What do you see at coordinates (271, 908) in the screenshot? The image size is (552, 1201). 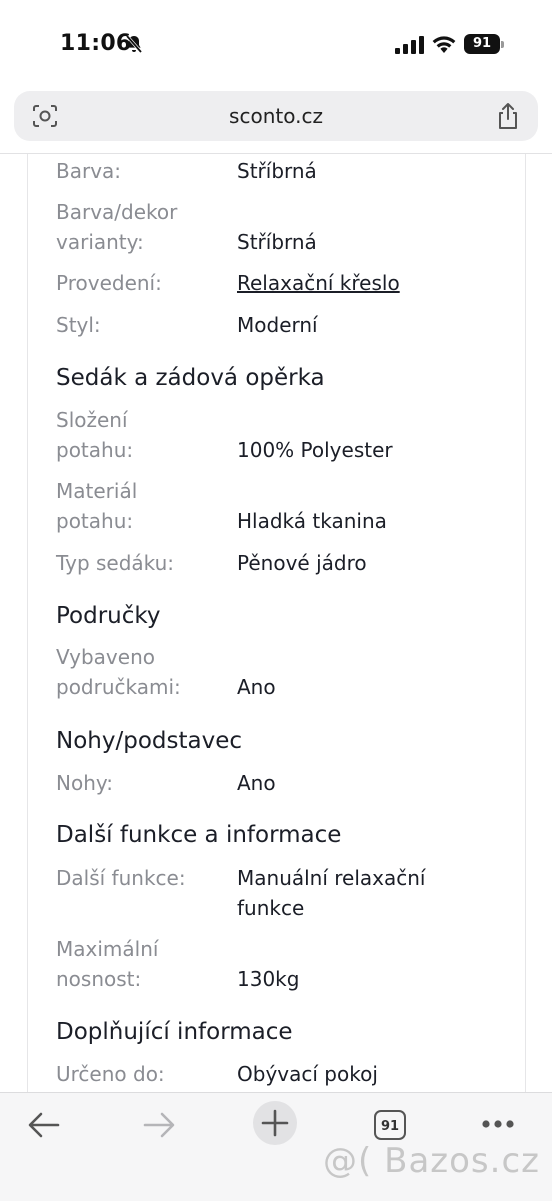 I see `spec-value: funkce` at bounding box center [271, 908].